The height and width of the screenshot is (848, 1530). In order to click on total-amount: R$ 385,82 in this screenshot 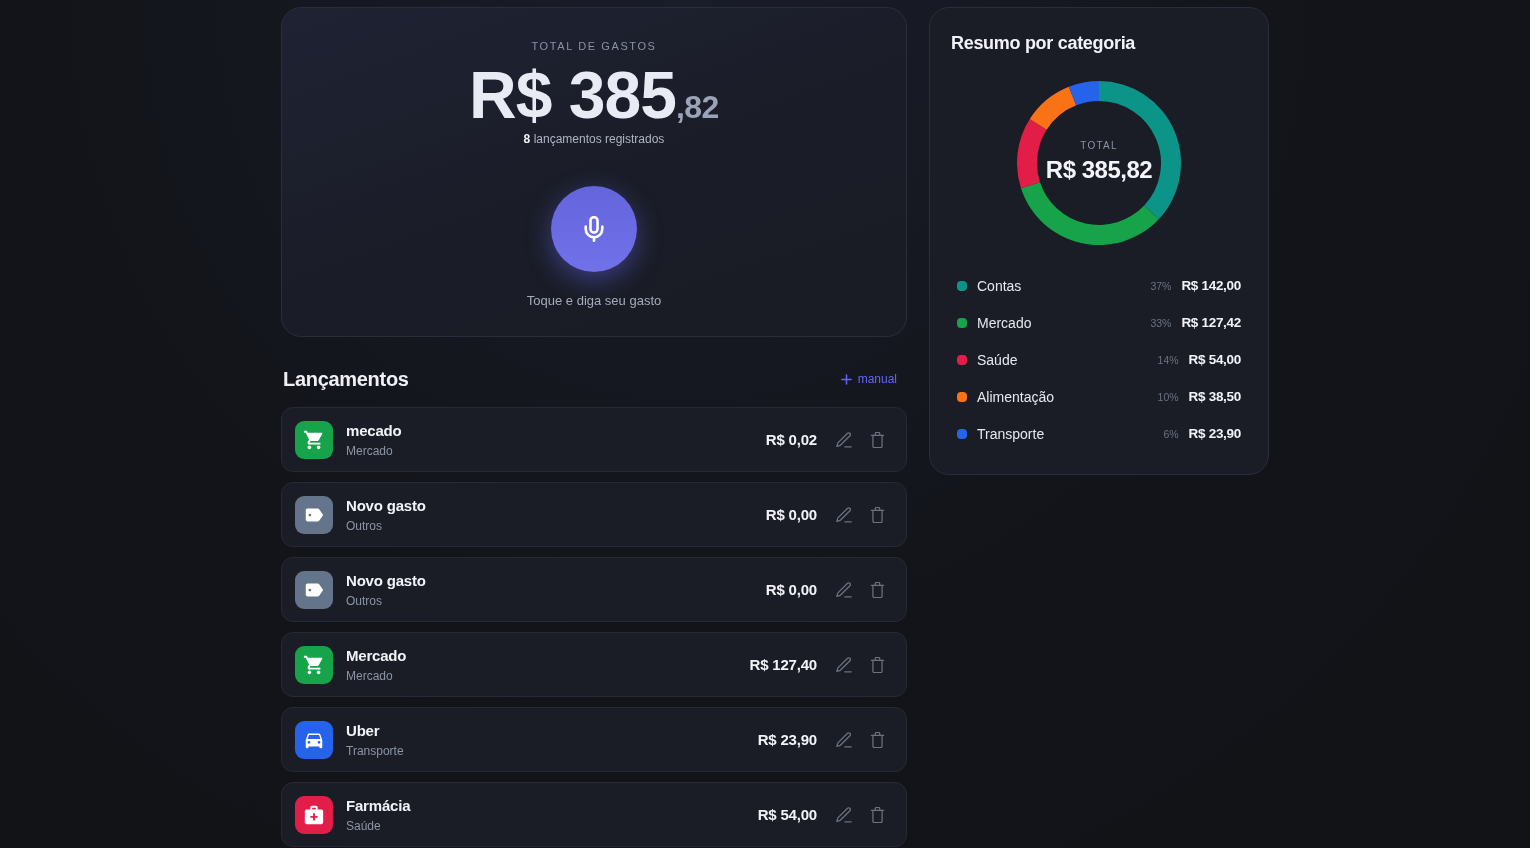, I will do `click(594, 95)`.